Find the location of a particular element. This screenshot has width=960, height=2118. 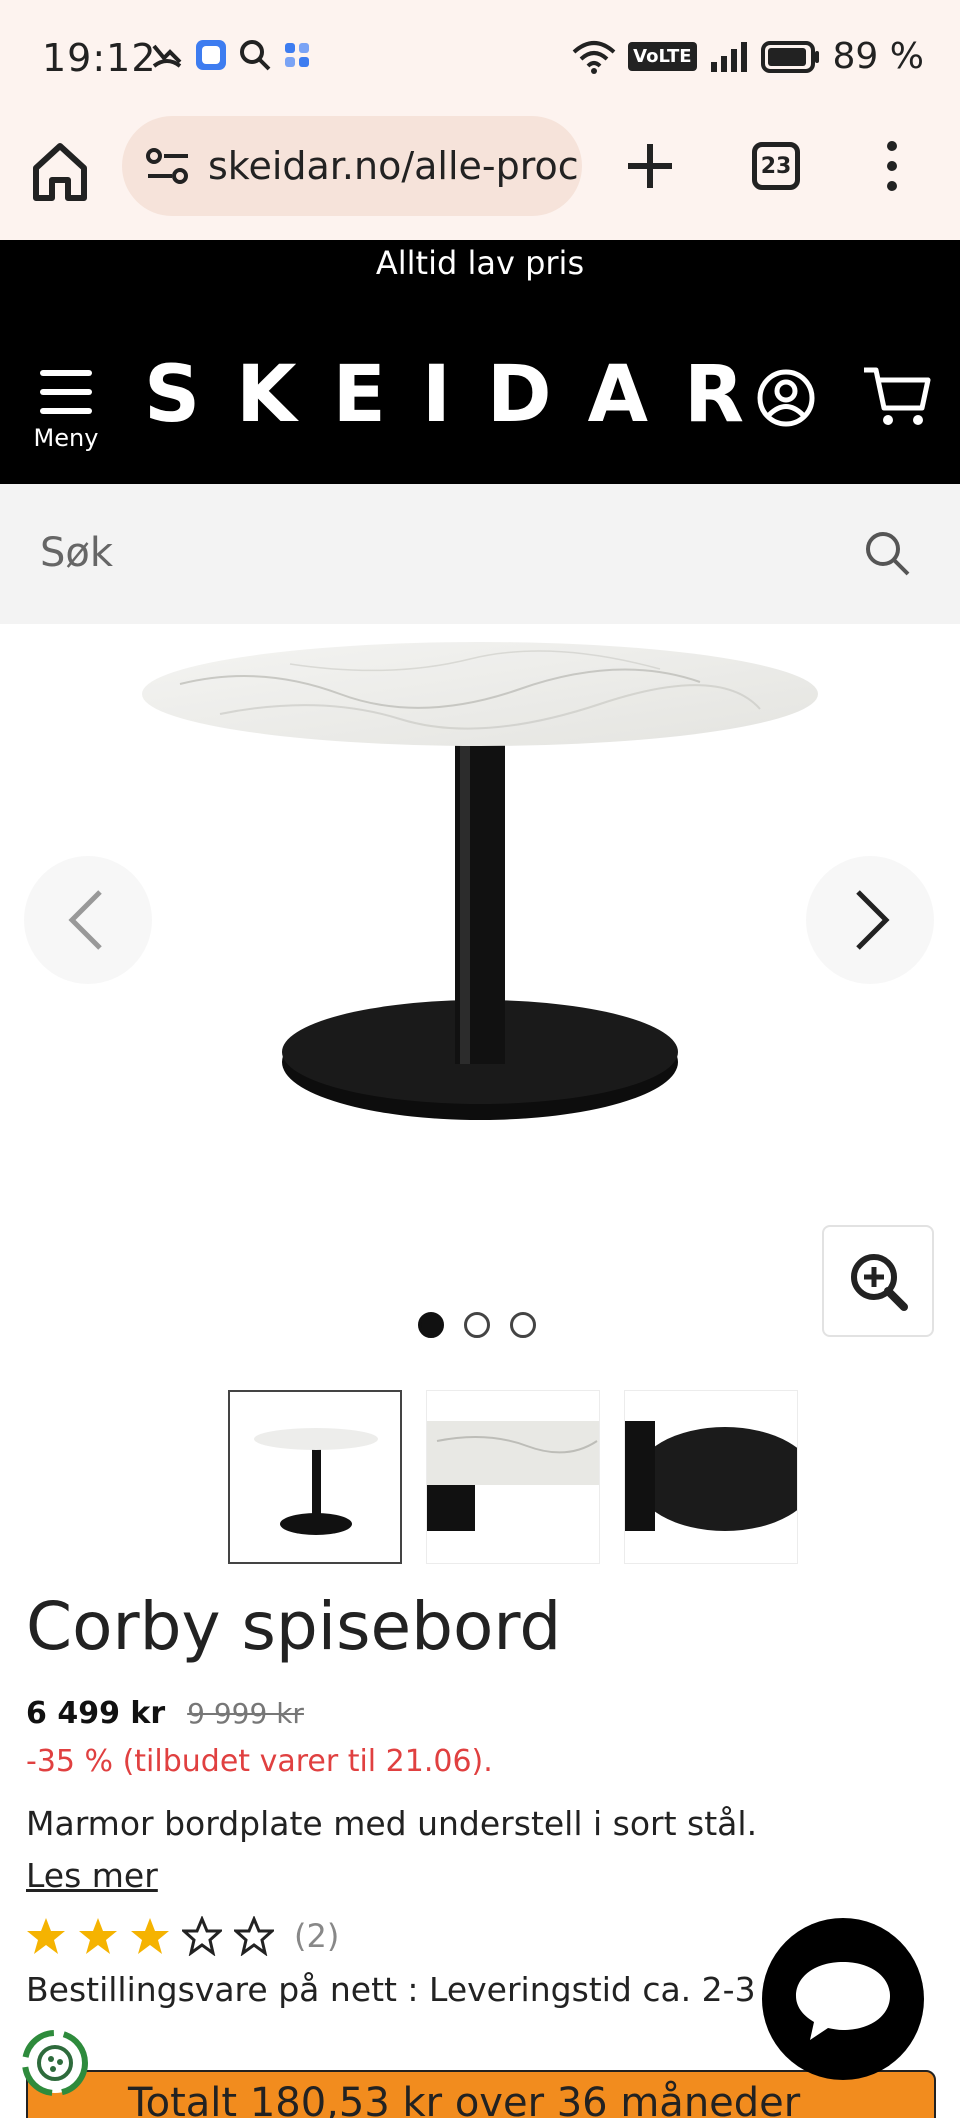

zoom-button is located at coordinates (878, 1281).